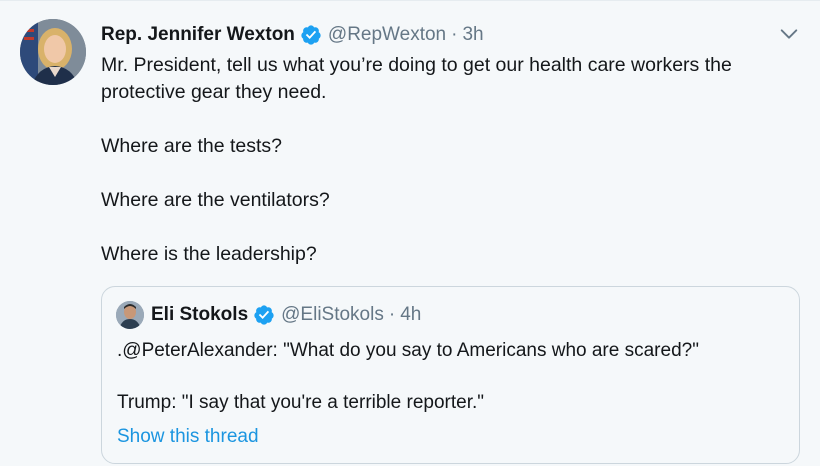  Describe the element at coordinates (450, 35) in the screenshot. I see `tweet-header: Rep. Jennifer Wexton @RepWexton · 3h` at that location.